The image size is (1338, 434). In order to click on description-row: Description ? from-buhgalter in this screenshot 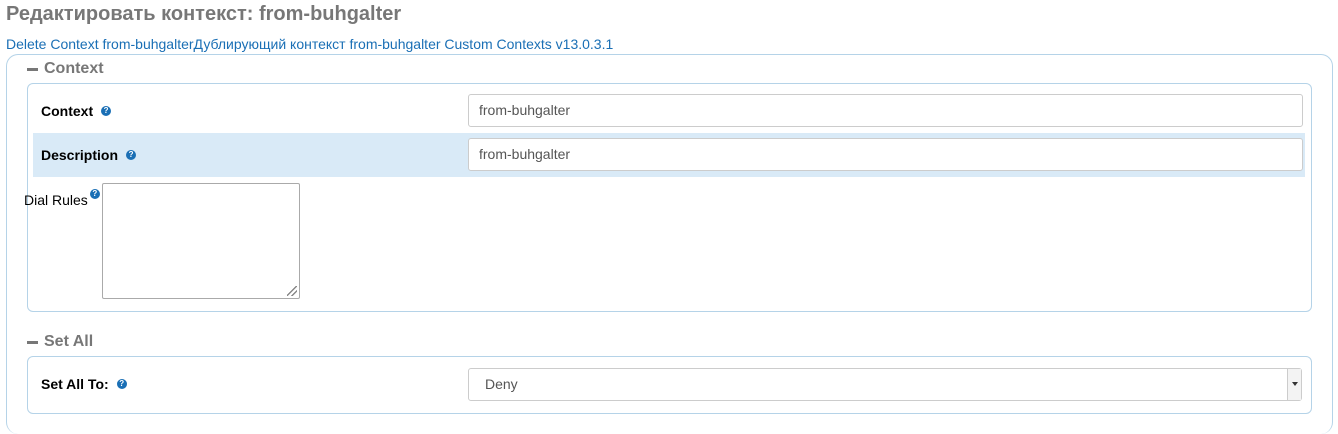, I will do `click(669, 155)`.